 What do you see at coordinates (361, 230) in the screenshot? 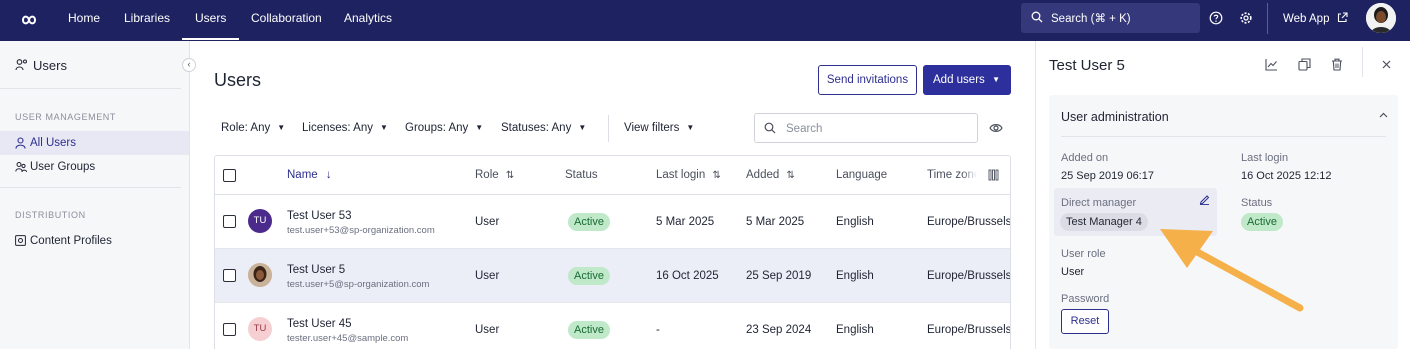
I see `user-email: test.user+53@sp-organization.com` at bounding box center [361, 230].